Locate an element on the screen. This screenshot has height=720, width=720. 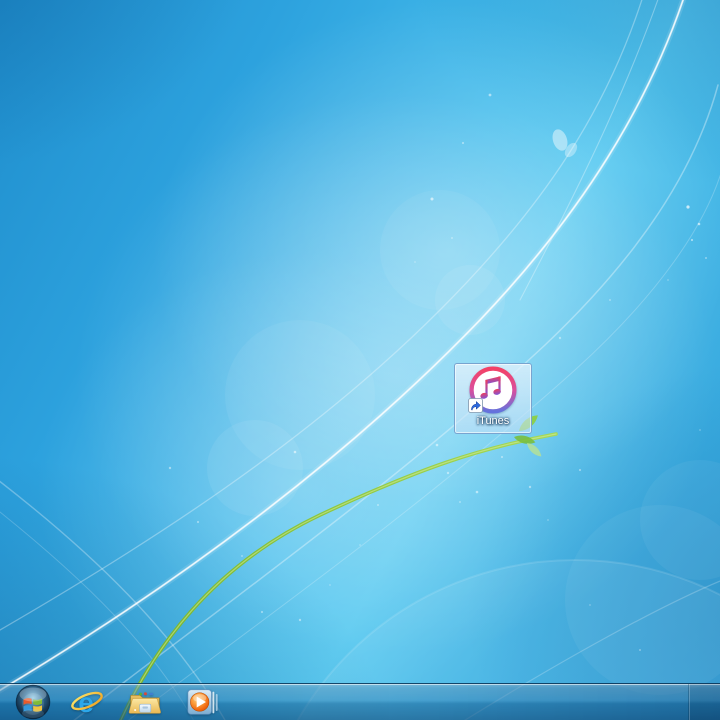
taskbar-item-windows-explorer is located at coordinates (145, 702).